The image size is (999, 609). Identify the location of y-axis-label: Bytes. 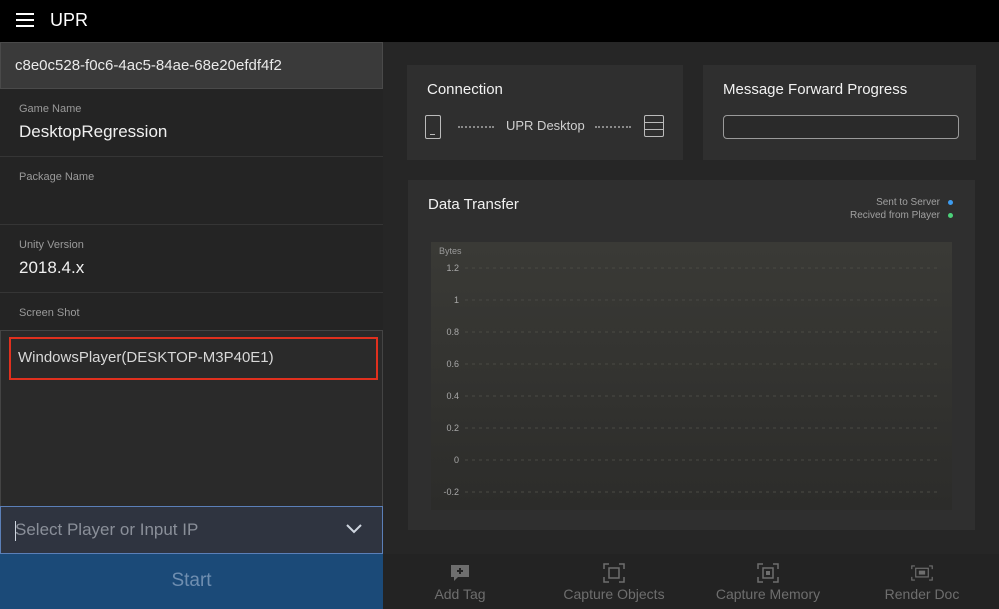
(450, 251).